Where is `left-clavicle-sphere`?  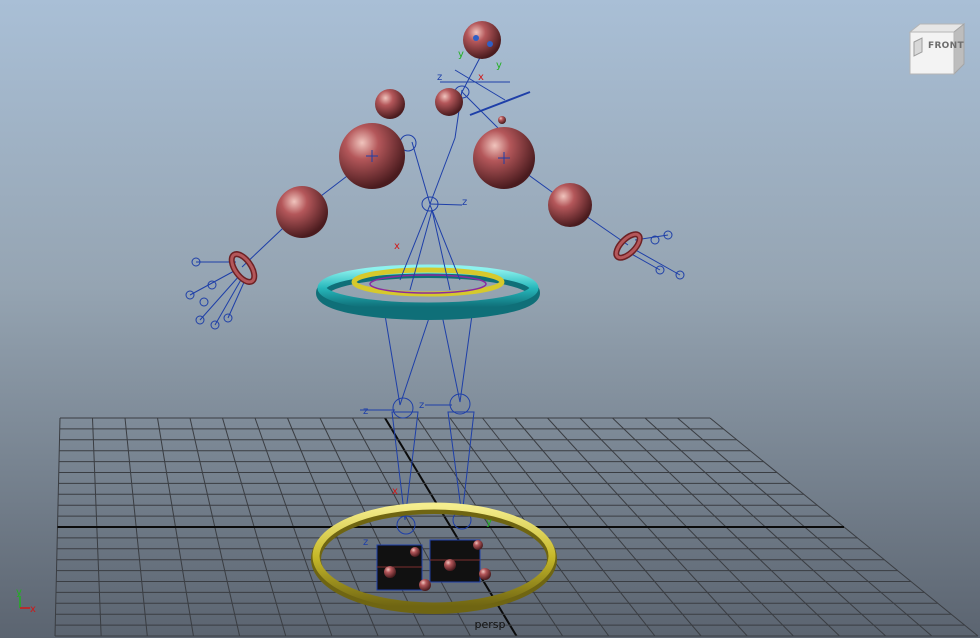 left-clavicle-sphere is located at coordinates (390, 104).